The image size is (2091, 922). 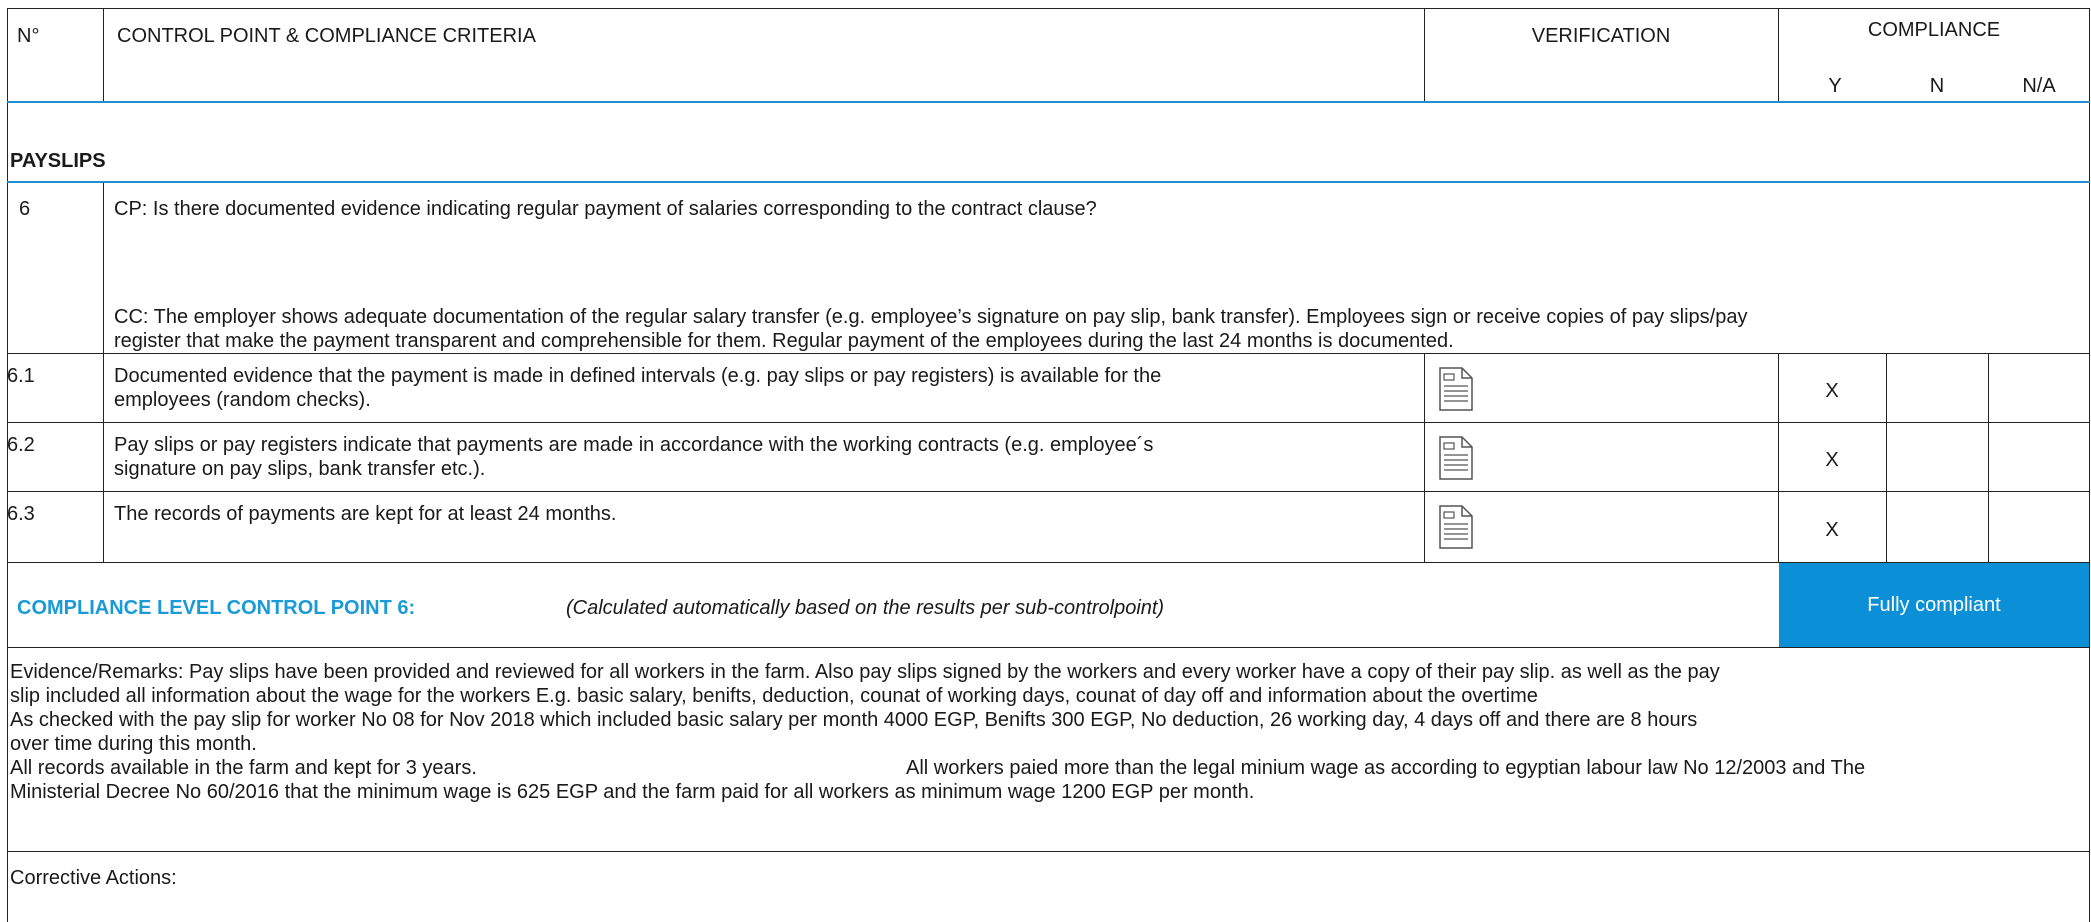 What do you see at coordinates (1048, 562) in the screenshot?
I see `row-6-3-bottom` at bounding box center [1048, 562].